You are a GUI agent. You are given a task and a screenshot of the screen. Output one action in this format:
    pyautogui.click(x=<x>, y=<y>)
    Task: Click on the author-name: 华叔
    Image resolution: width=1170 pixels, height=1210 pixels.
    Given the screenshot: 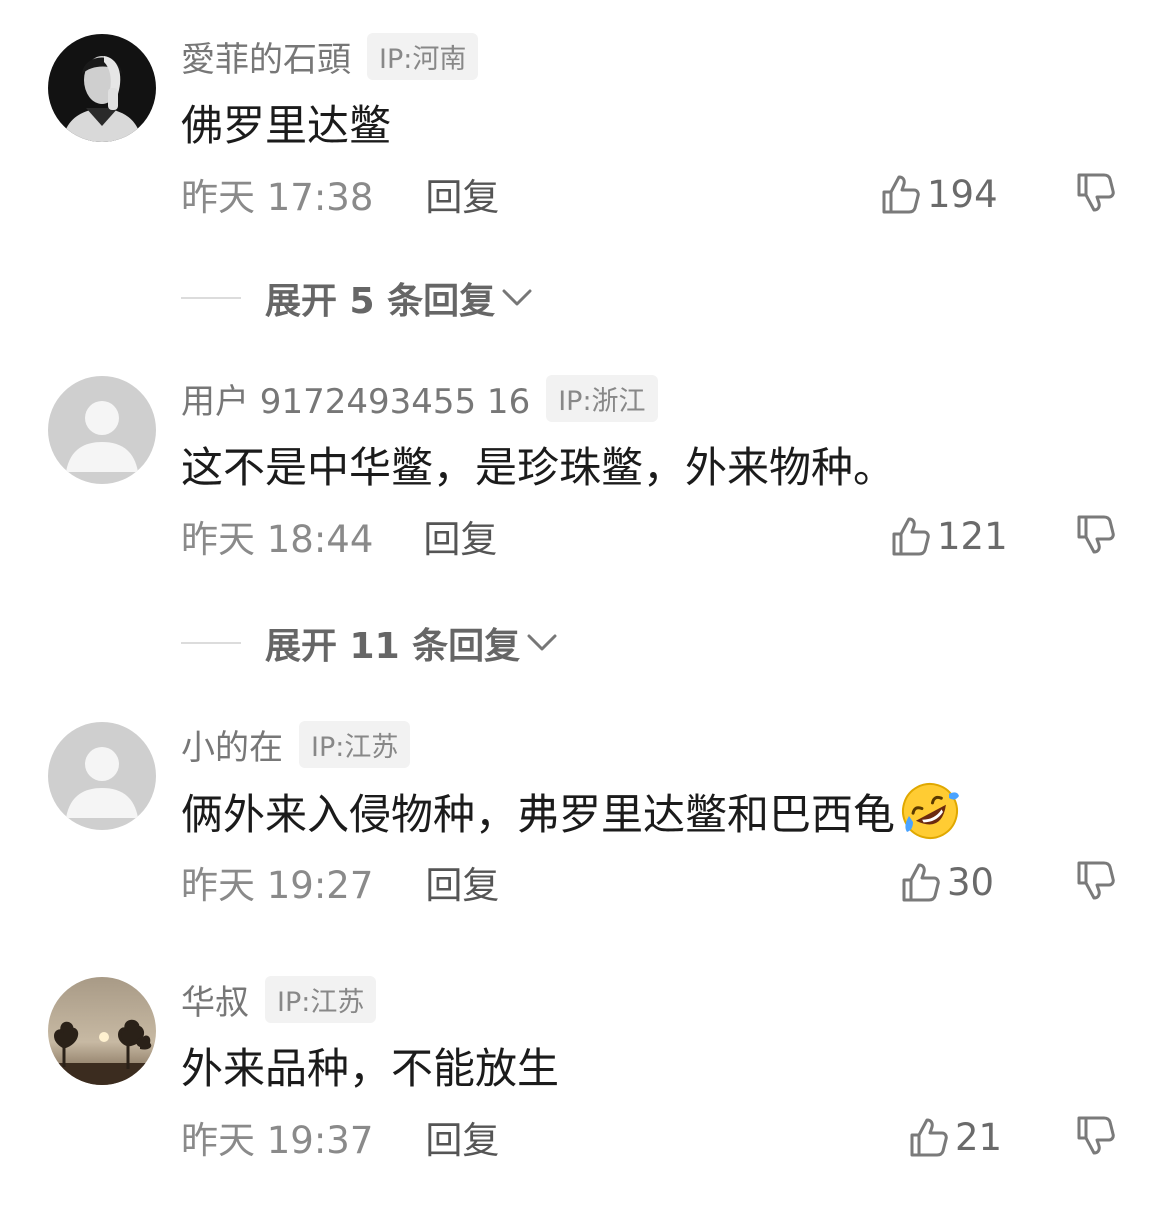 What is the action you would take?
    pyautogui.click(x=215, y=999)
    